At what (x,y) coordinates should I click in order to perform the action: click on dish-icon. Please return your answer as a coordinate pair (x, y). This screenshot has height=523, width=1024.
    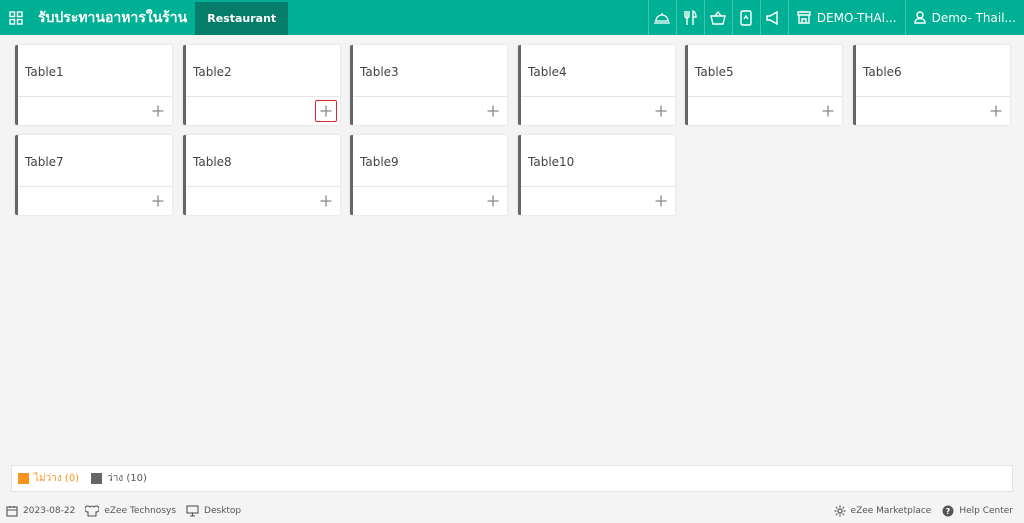
    Looking at the image, I should click on (662, 18).